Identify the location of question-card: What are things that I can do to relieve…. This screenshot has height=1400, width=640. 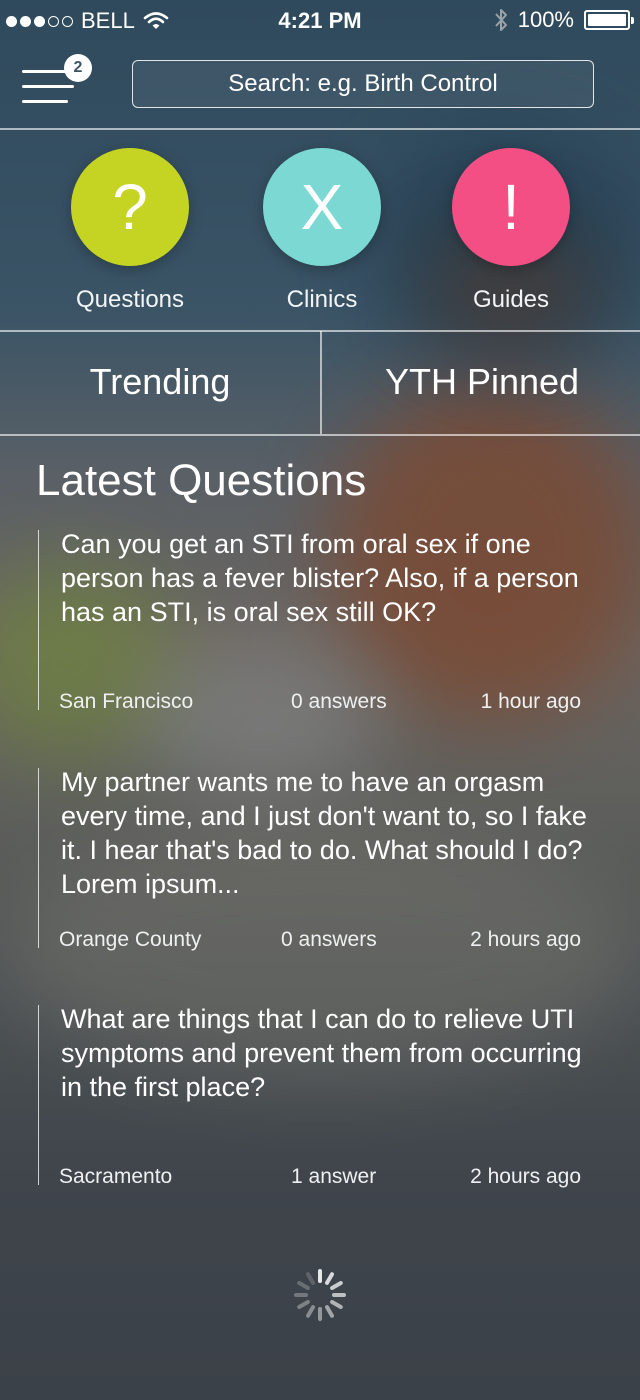
(318, 1096).